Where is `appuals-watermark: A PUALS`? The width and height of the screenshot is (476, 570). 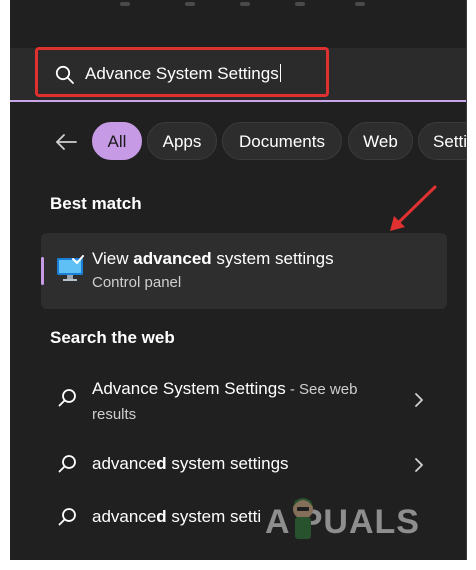 appuals-watermark: A PUALS is located at coordinates (365, 520).